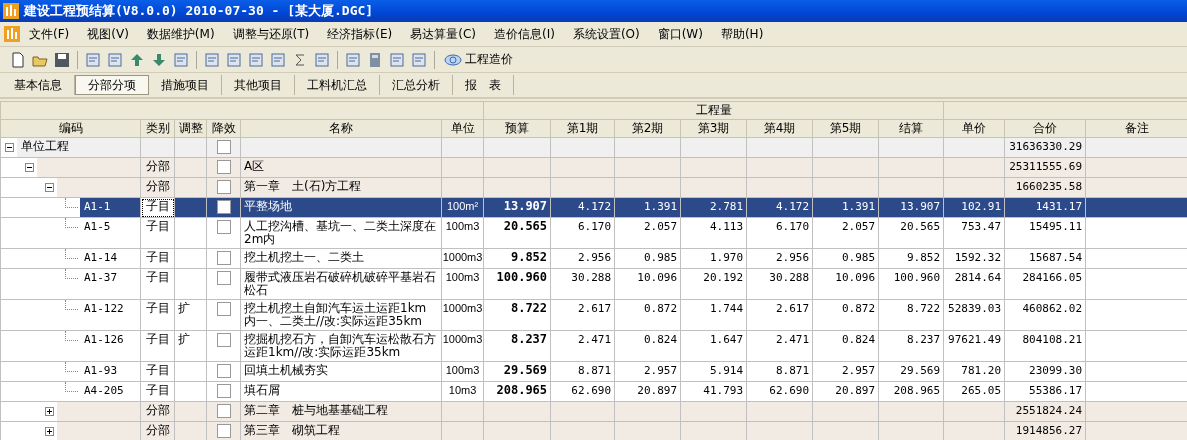 Image resolution: width=1187 pixels, height=440 pixels. Describe the element at coordinates (680, 34) in the screenshot. I see `menu-item: 窗口(W)` at that location.